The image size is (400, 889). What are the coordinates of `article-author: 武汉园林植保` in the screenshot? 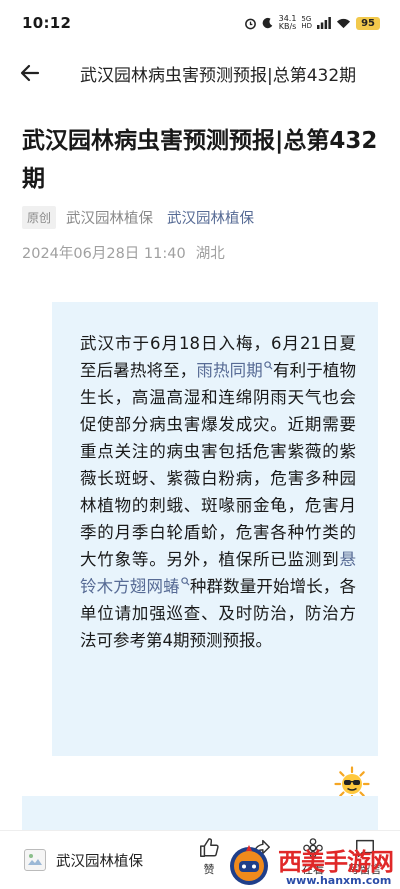 It's located at (110, 219).